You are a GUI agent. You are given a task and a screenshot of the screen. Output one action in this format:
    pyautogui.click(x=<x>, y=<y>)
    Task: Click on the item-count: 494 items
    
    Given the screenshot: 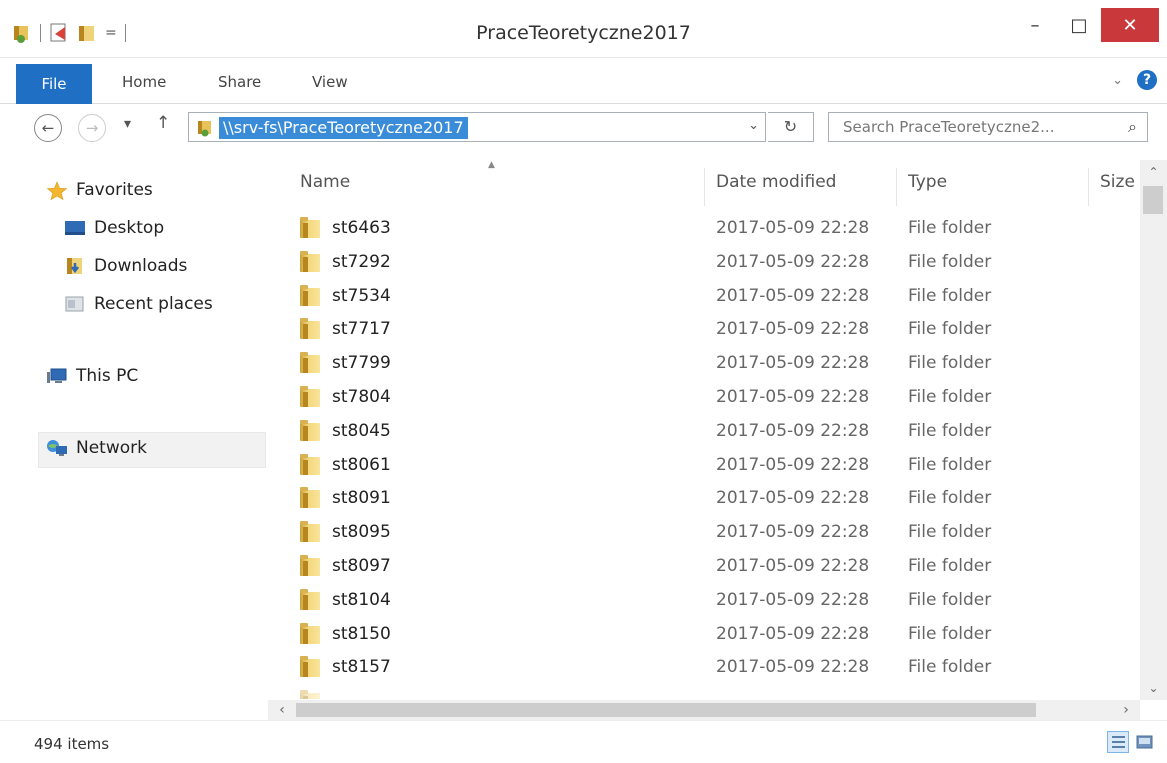 What is the action you would take?
    pyautogui.click(x=72, y=744)
    